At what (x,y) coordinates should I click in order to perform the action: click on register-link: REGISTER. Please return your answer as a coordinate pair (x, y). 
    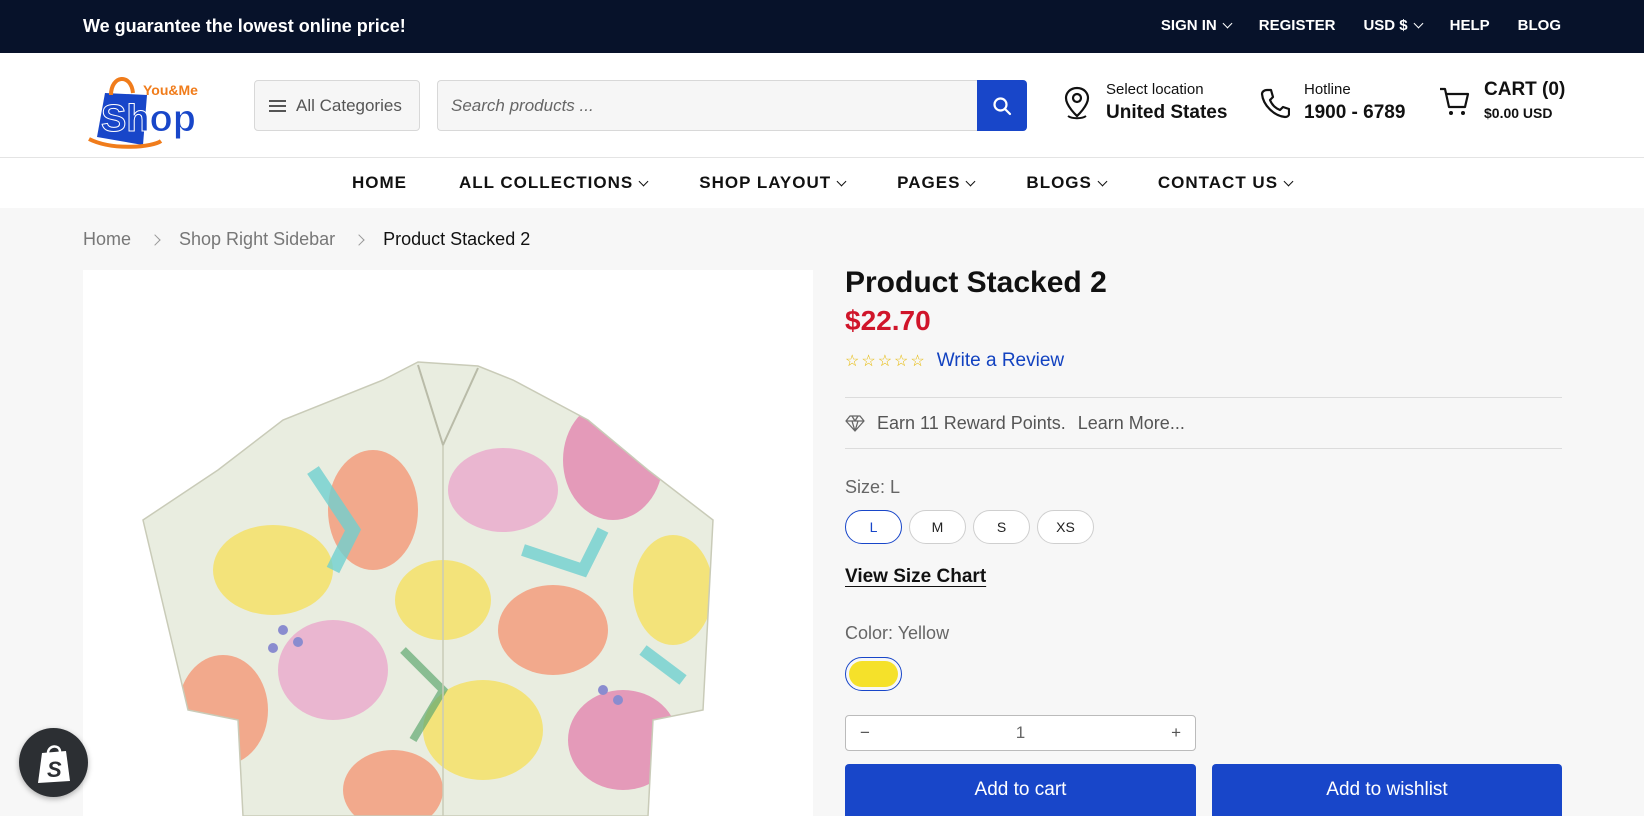
    Looking at the image, I should click on (1297, 25).